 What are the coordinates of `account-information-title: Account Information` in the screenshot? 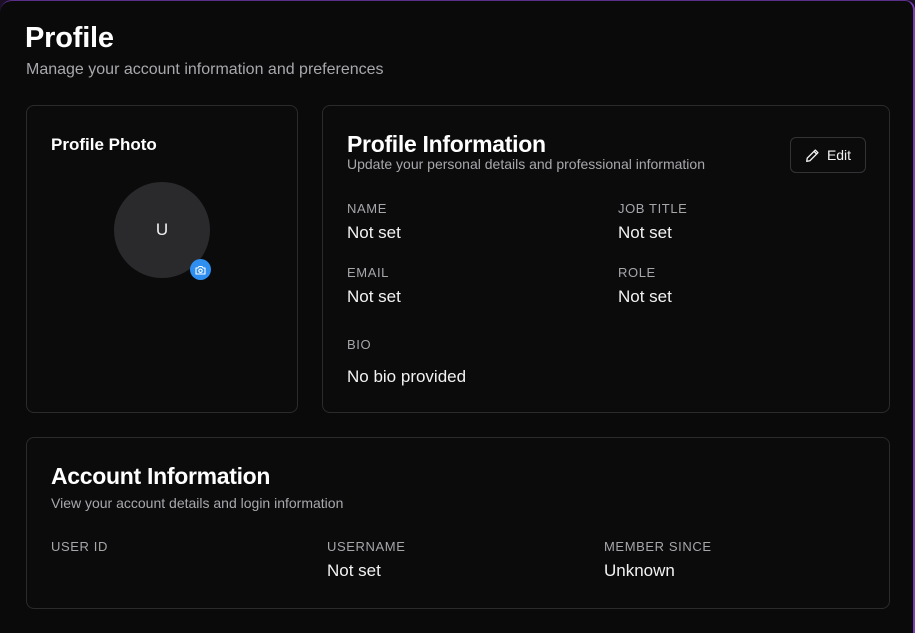 It's located at (161, 476).